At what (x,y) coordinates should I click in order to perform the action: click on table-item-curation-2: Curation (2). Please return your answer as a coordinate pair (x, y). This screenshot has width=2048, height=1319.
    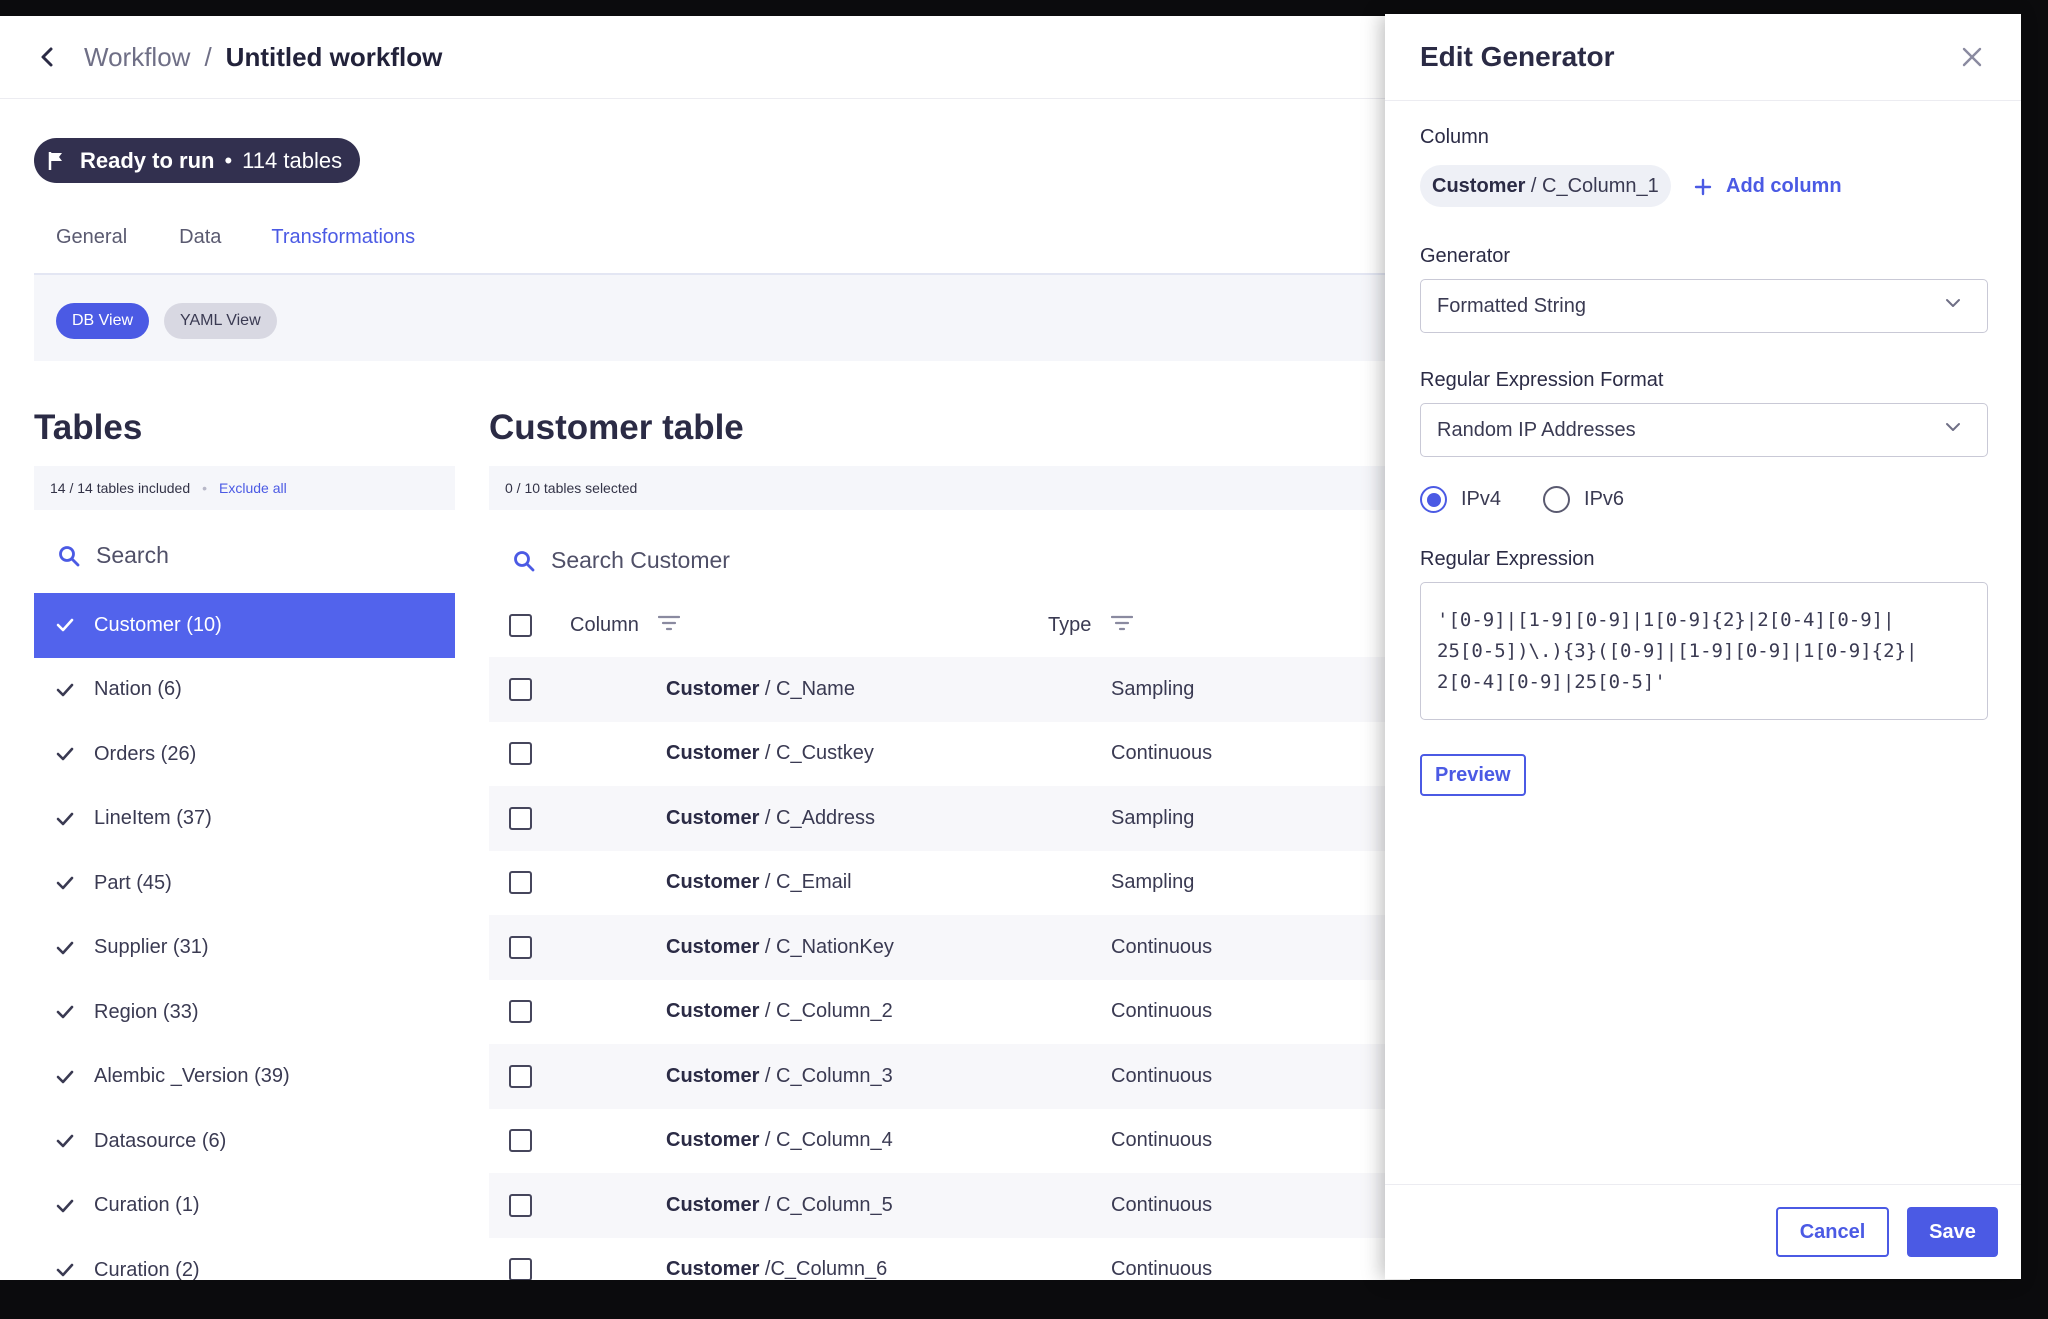
    Looking at the image, I should click on (244, 1259).